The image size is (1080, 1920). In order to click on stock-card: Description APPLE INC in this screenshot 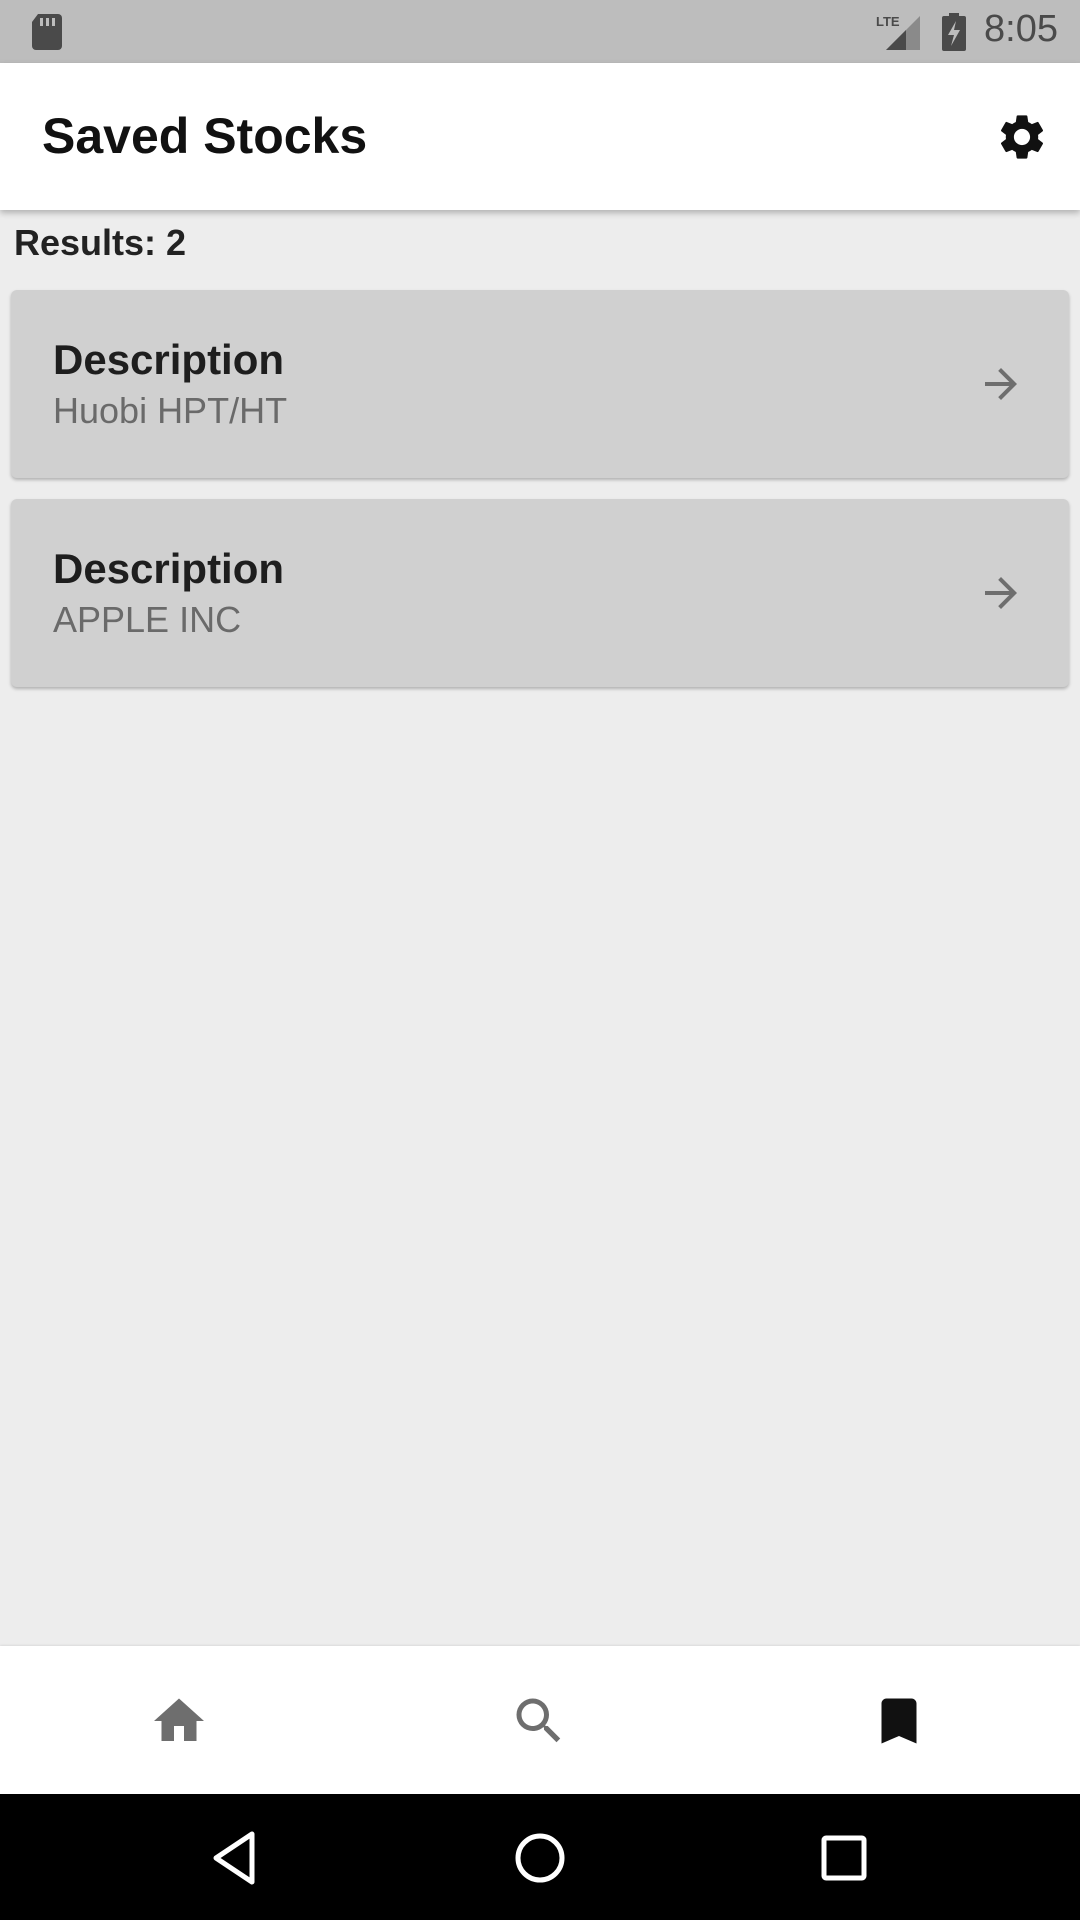, I will do `click(540, 593)`.